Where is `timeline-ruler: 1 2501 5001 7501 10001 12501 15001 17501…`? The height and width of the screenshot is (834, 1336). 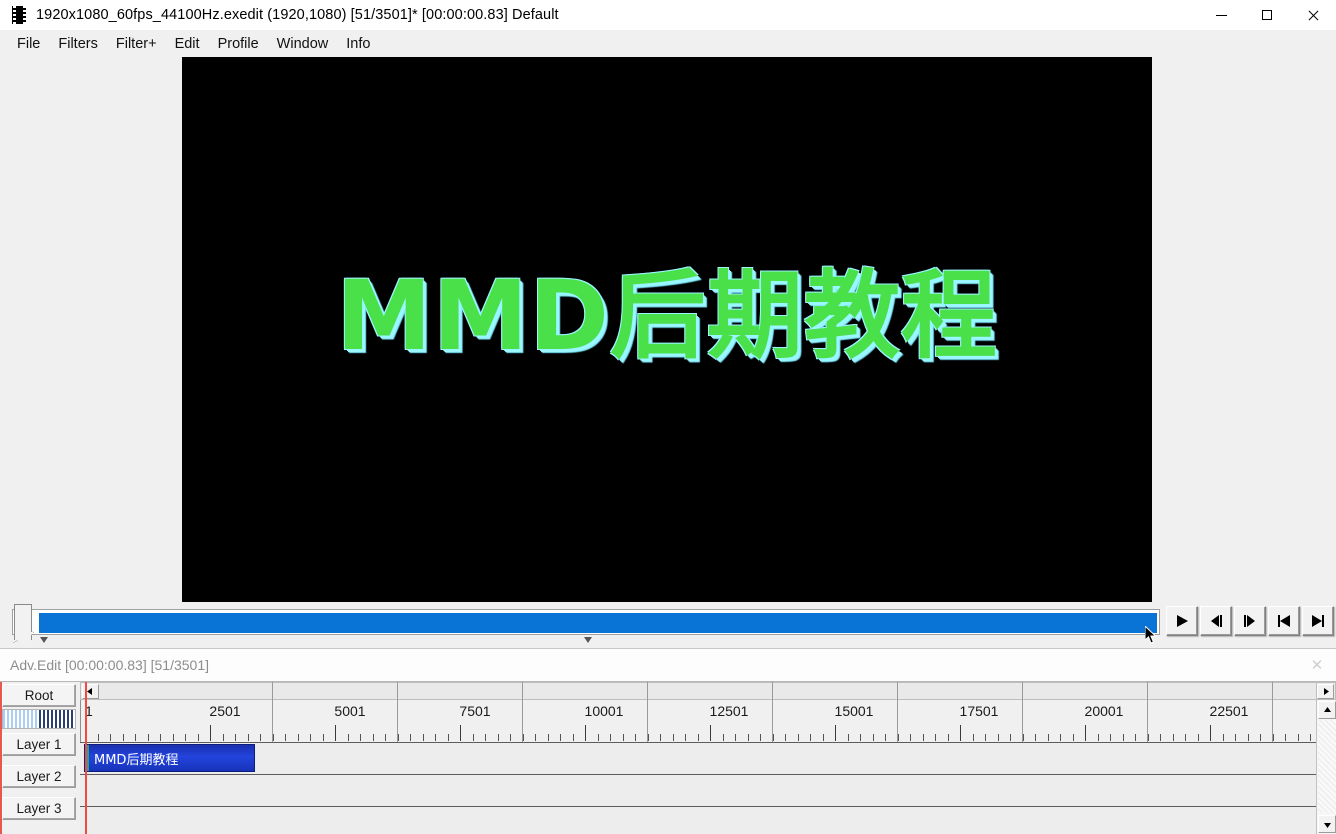 timeline-ruler: 1 2501 5001 7501 10001 12501 15001 17501… is located at coordinates (698, 721).